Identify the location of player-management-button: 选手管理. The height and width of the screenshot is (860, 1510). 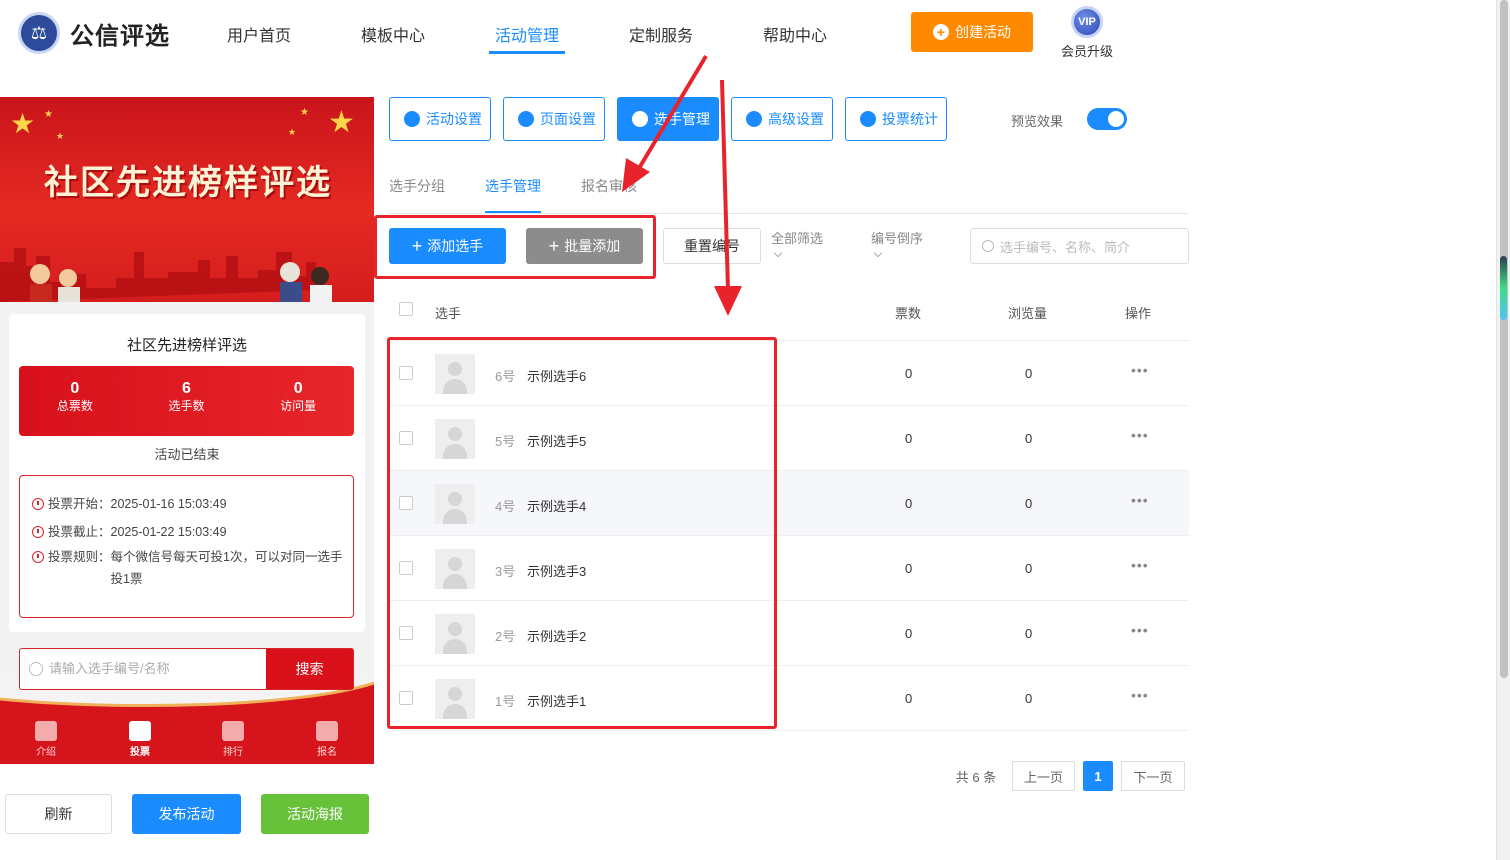
(668, 119).